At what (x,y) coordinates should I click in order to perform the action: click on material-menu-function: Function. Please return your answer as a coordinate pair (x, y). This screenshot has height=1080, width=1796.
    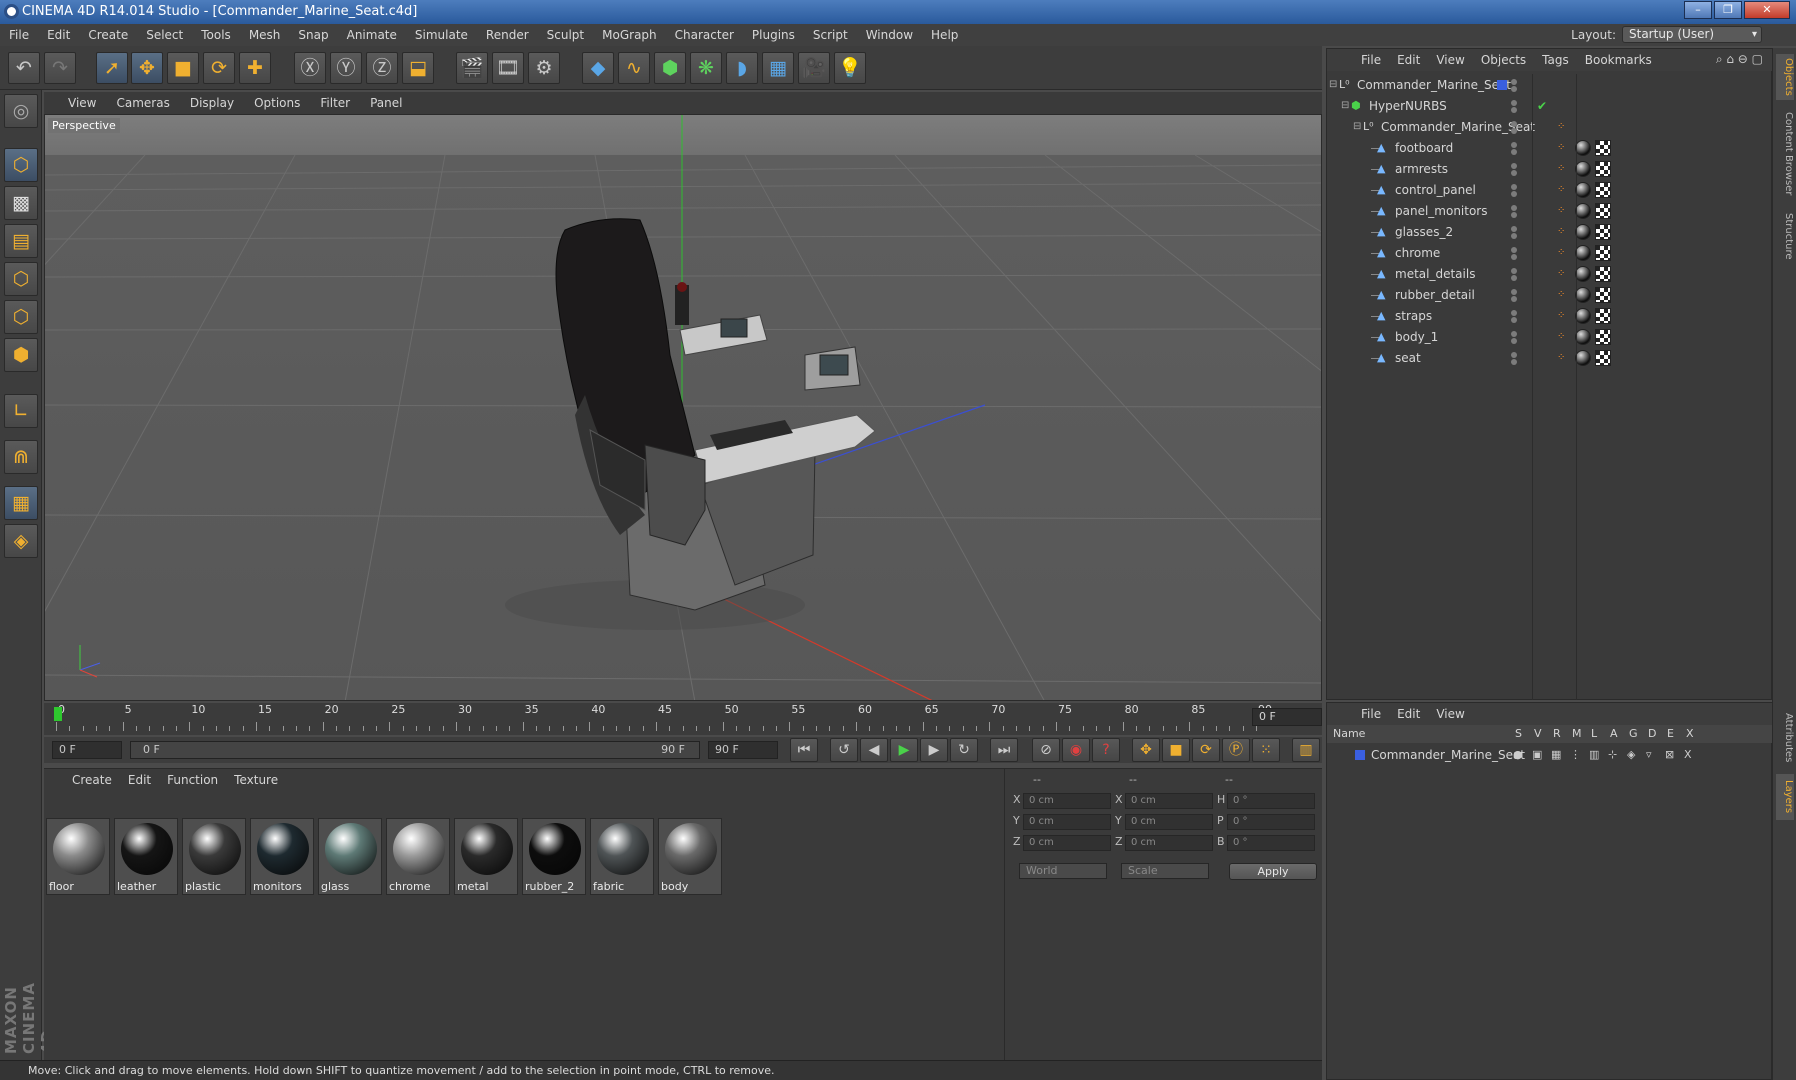
    Looking at the image, I should click on (192, 780).